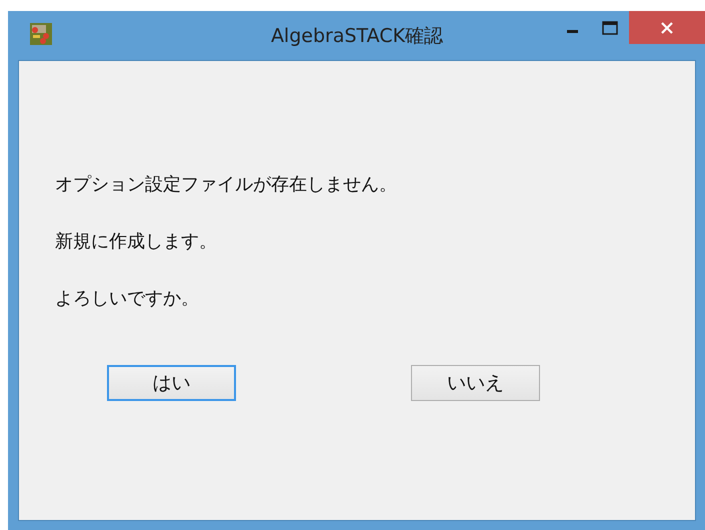 This screenshot has width=705, height=530. Describe the element at coordinates (667, 27) in the screenshot. I see `close-icon` at that location.